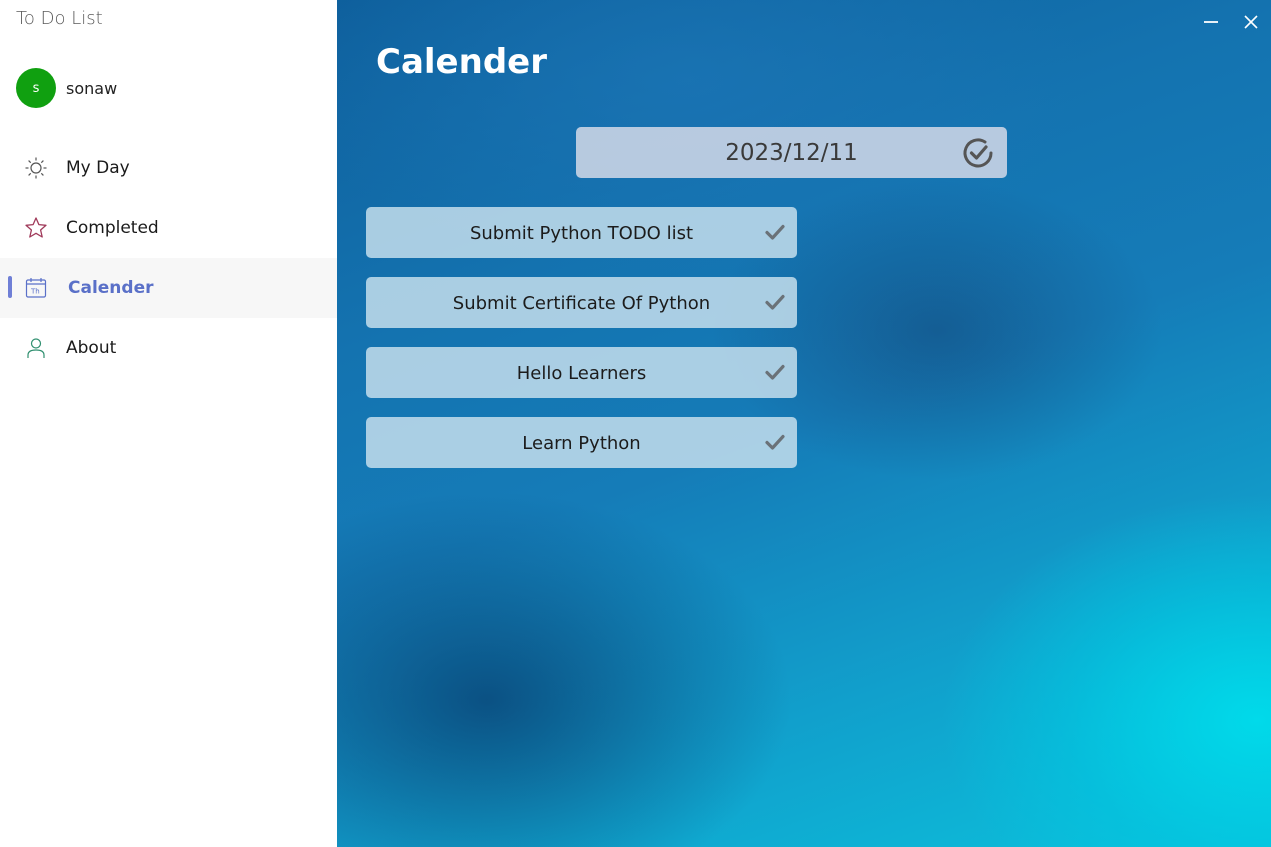  I want to click on check-circle-icon, so click(978, 153).